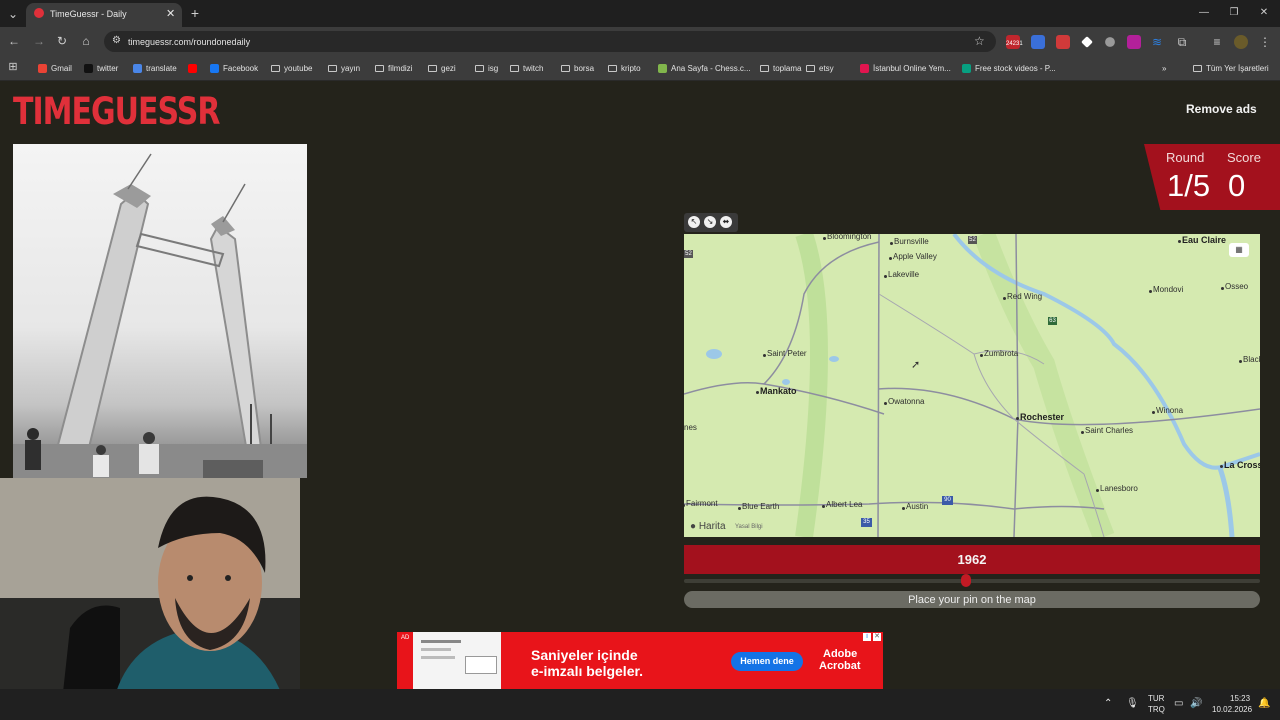  Describe the element at coordinates (966, 580) in the screenshot. I see `year-slider-thumb` at that location.